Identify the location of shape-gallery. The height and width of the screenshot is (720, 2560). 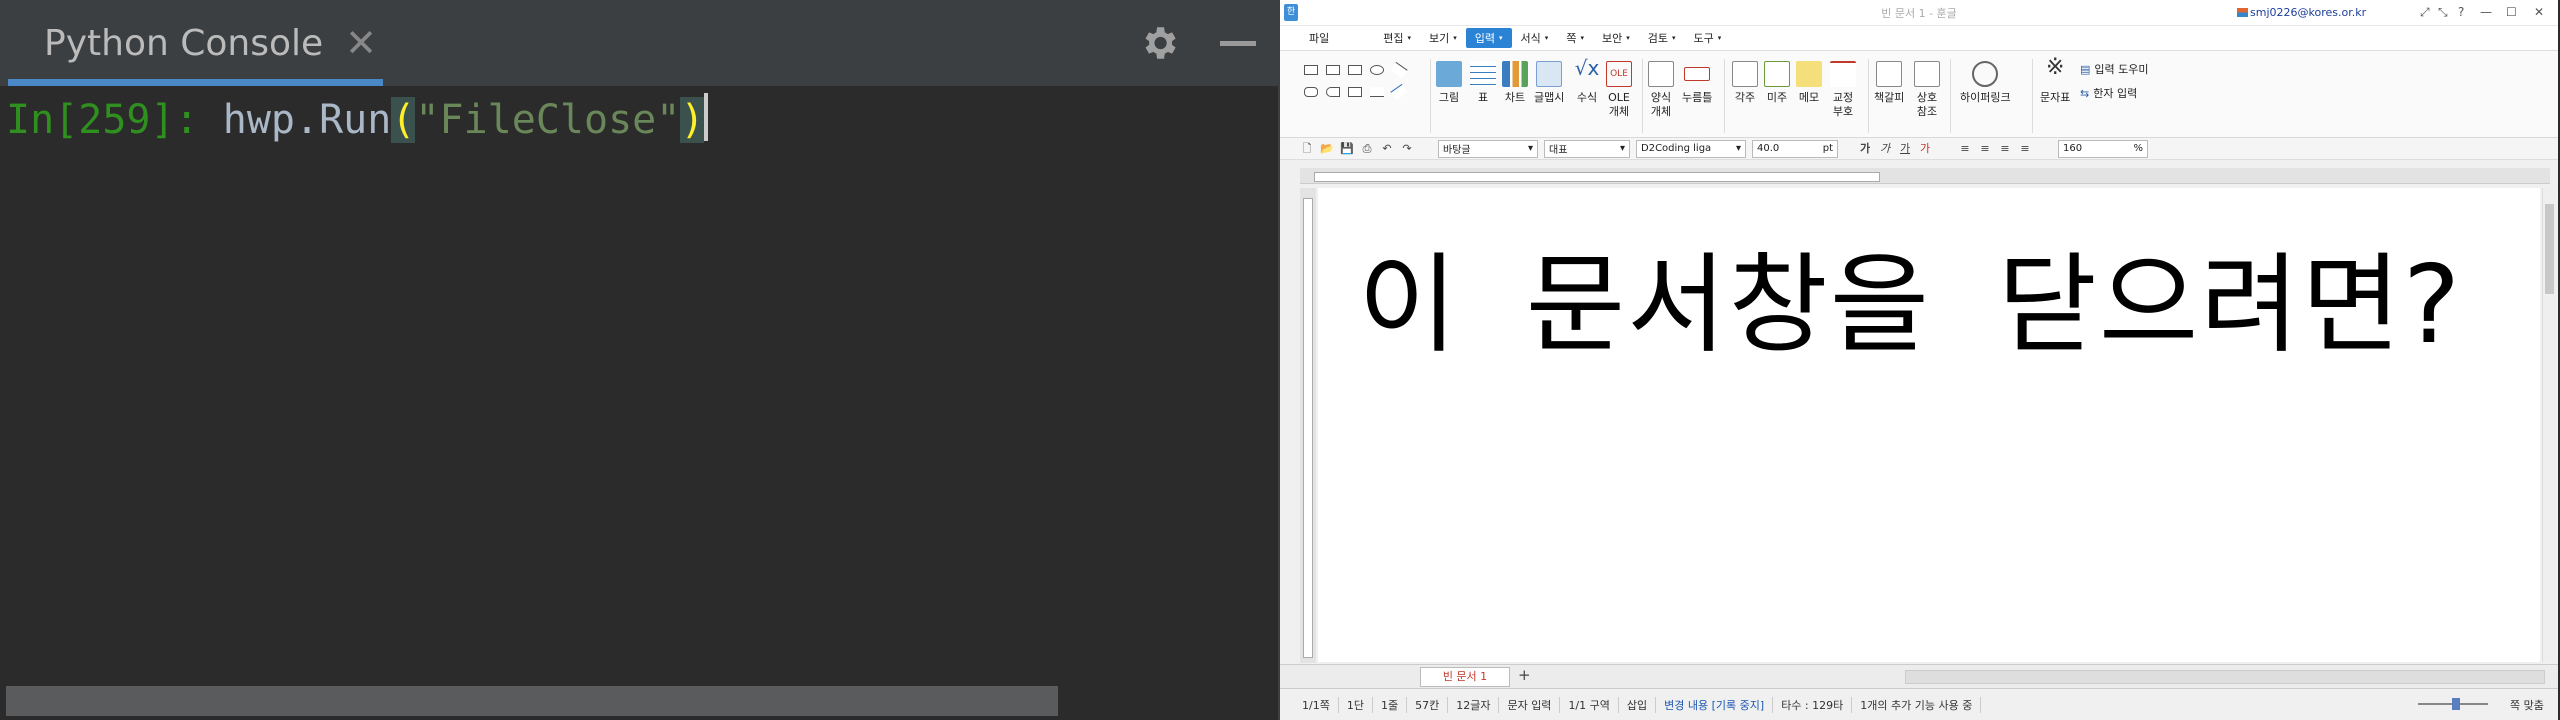
(1362, 95).